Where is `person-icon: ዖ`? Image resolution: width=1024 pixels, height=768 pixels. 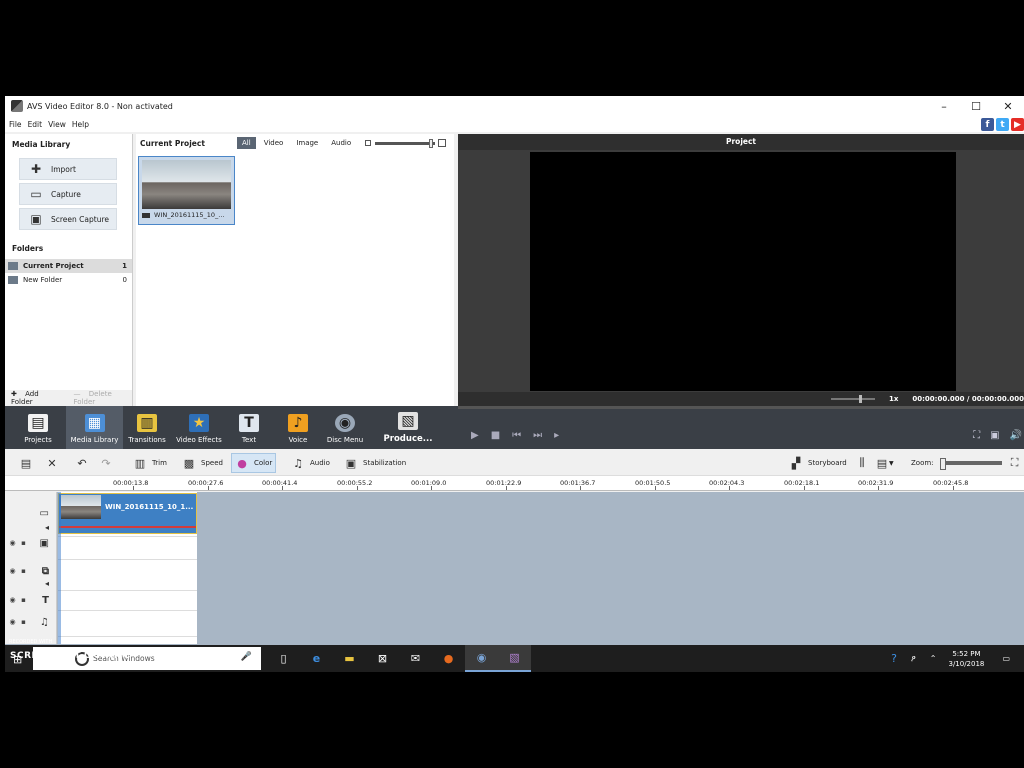 person-icon: ዖ is located at coordinates (913, 659).